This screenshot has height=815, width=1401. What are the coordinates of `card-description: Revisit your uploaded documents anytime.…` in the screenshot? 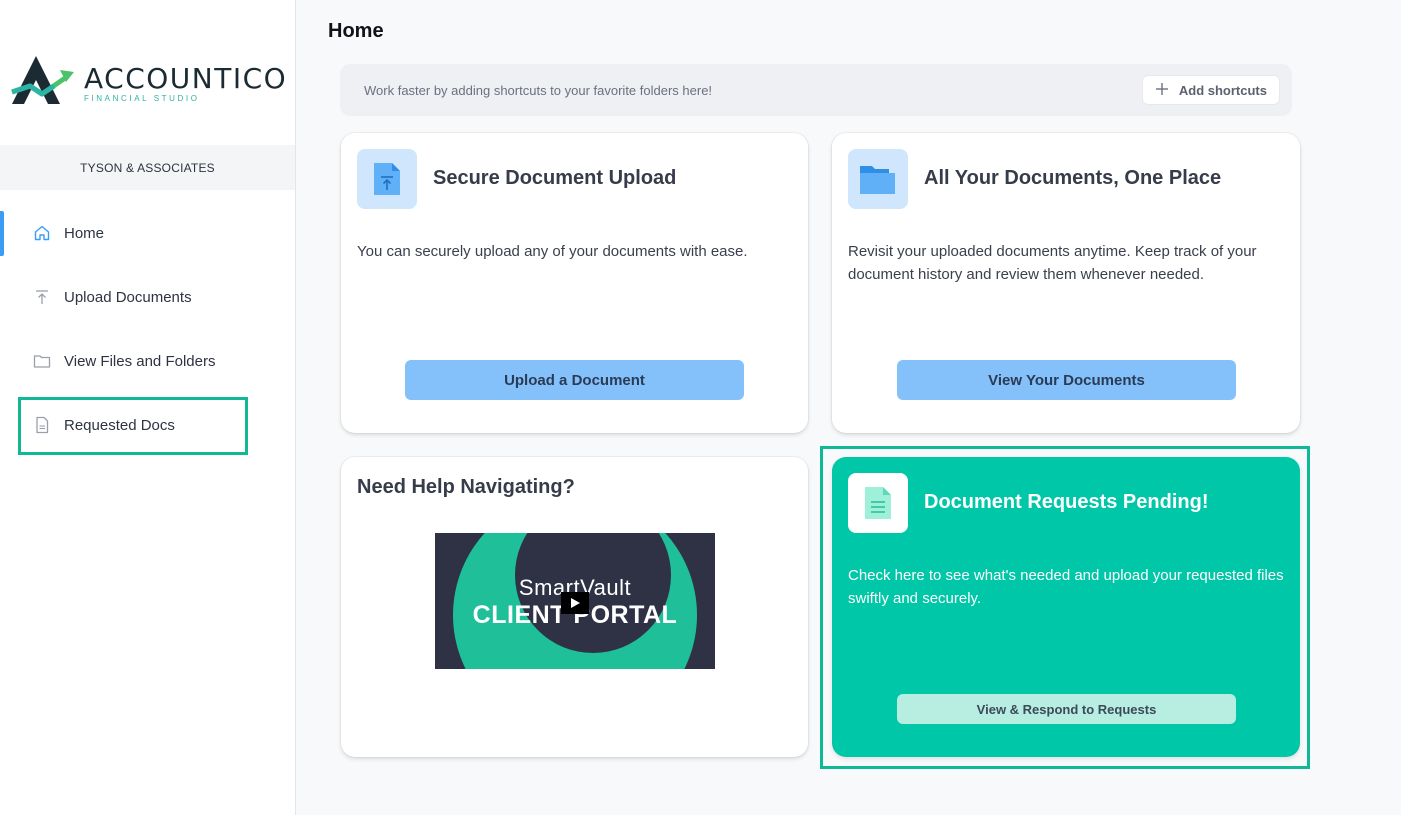 It's located at (1052, 263).